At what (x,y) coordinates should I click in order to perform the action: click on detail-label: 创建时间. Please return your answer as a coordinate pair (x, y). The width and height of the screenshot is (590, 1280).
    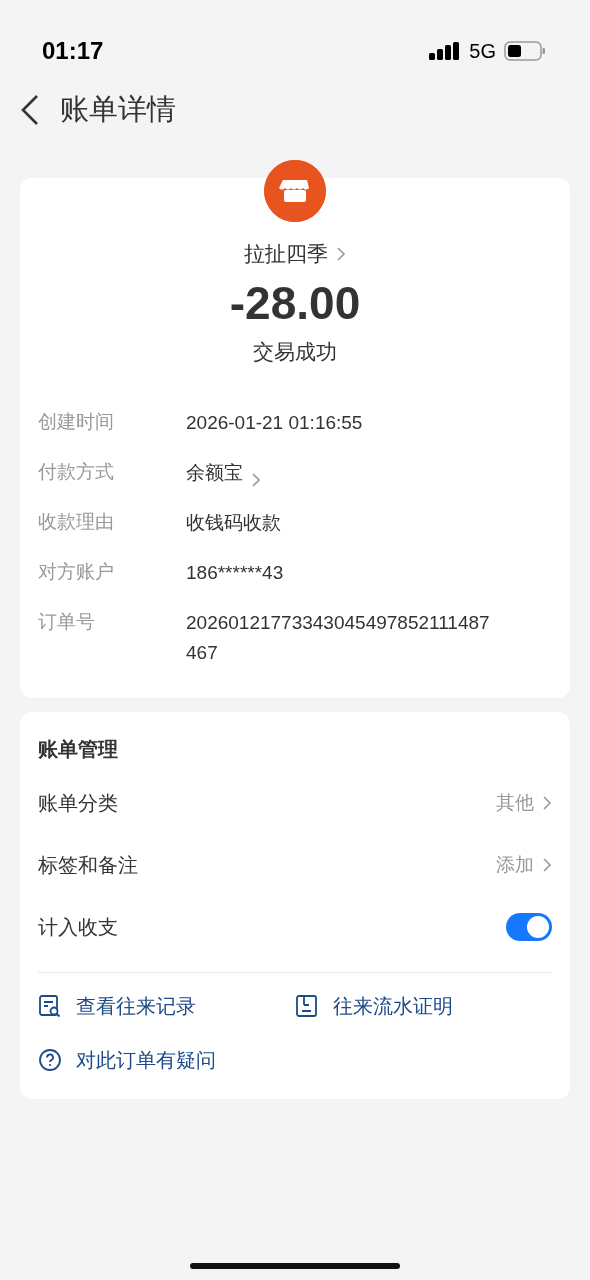
    Looking at the image, I should click on (76, 421).